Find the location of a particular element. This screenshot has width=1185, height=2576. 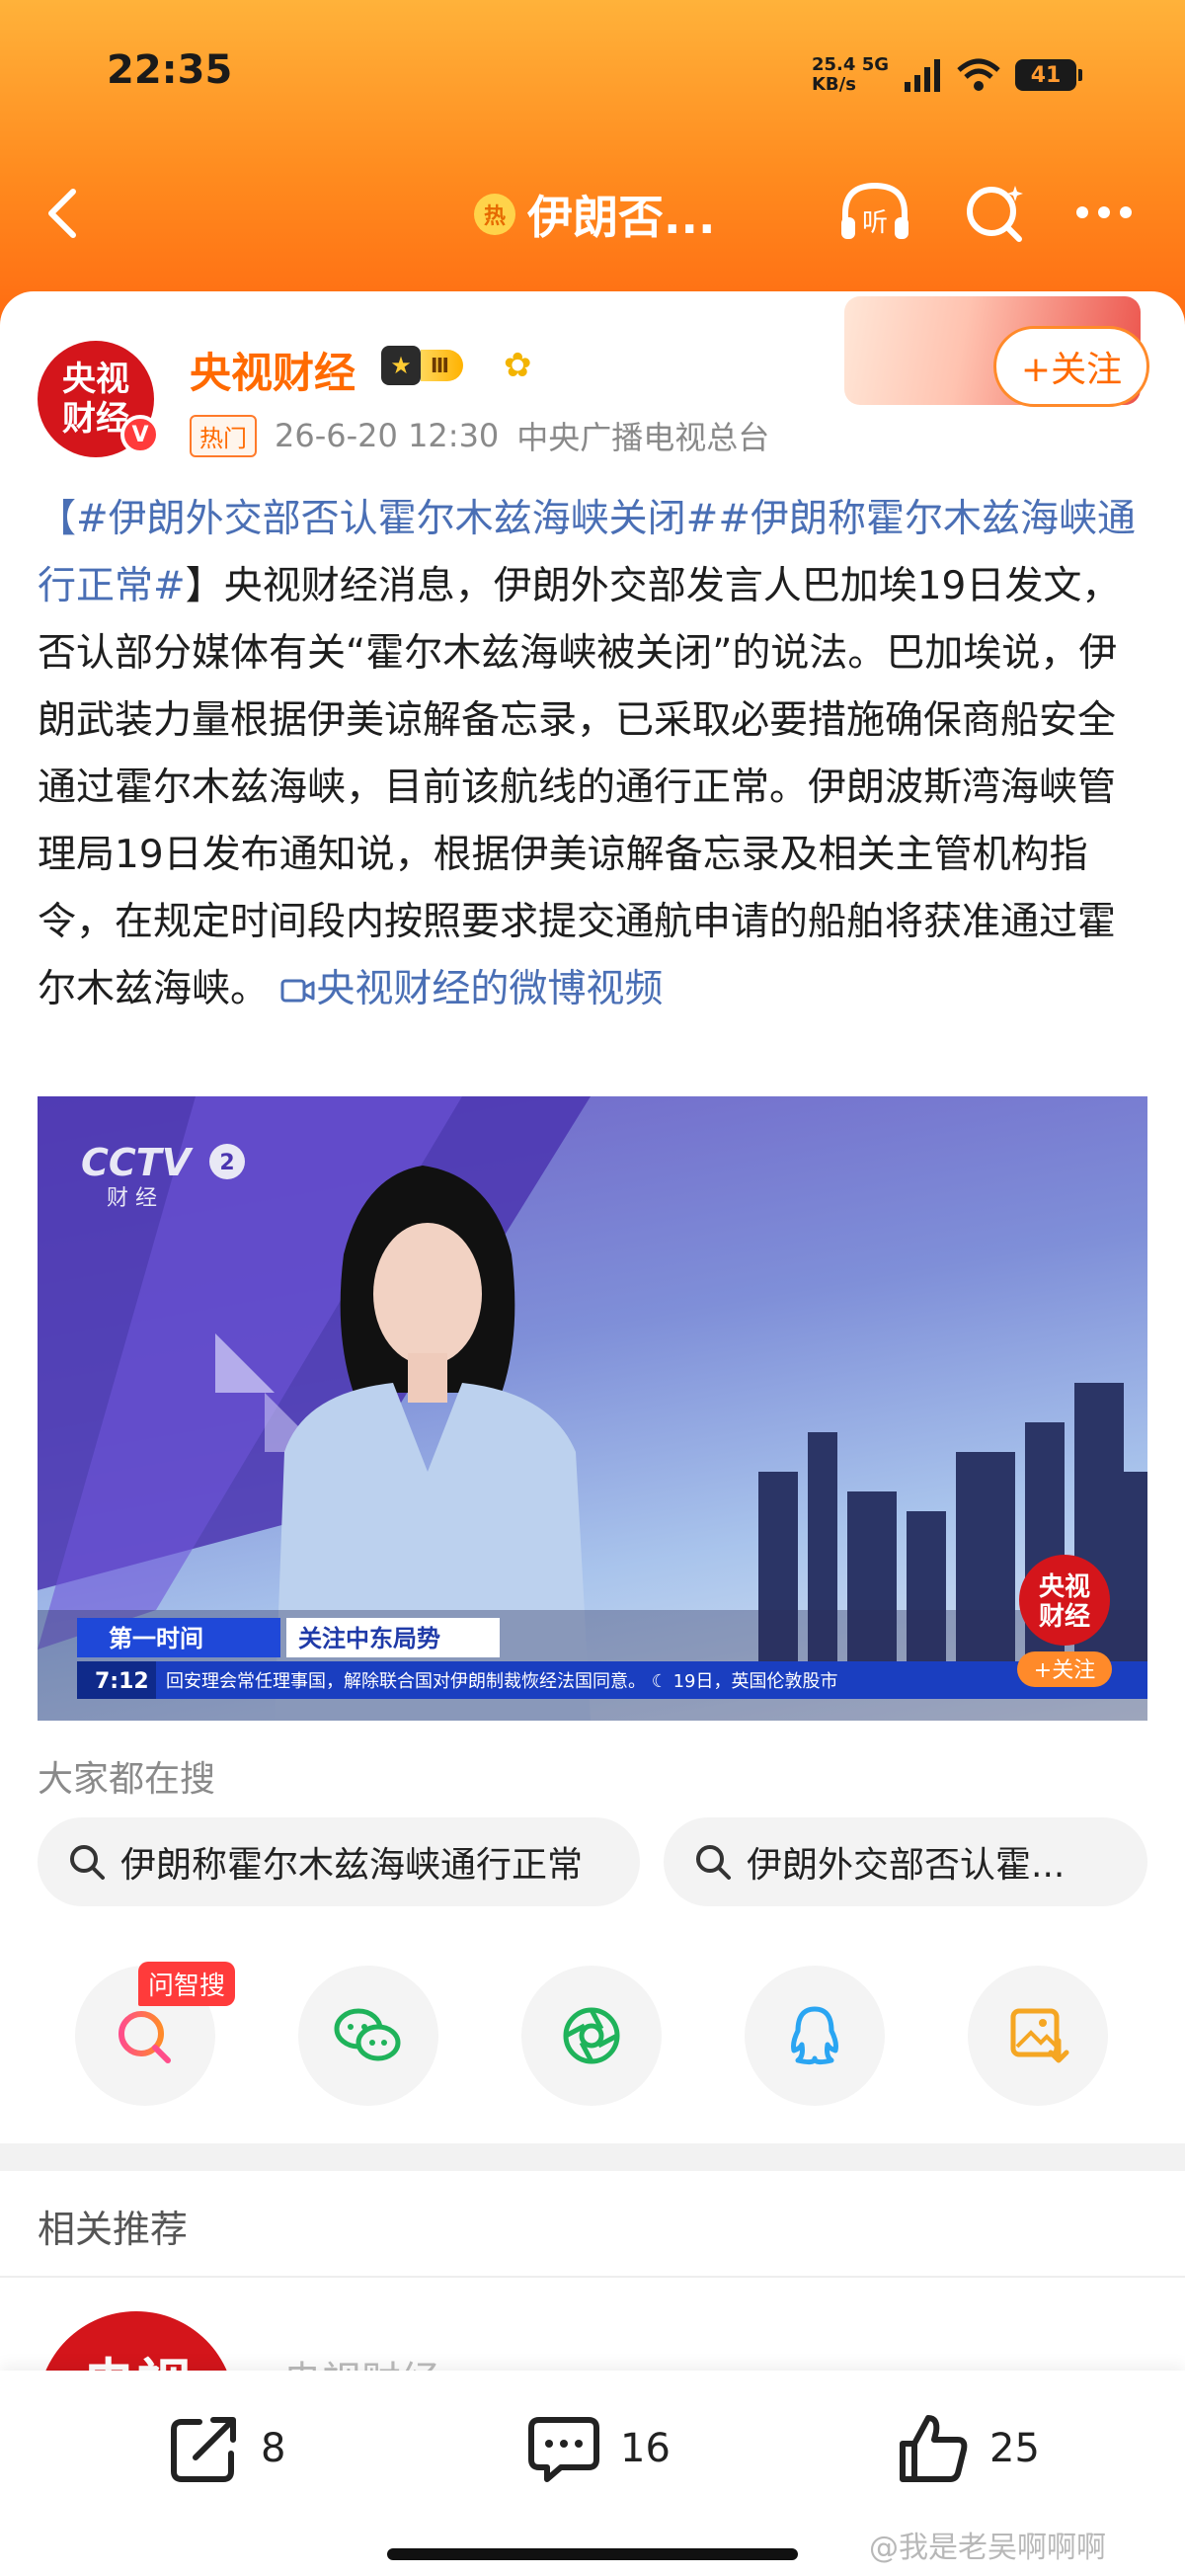

thumbs-up-icon is located at coordinates (934, 2448).